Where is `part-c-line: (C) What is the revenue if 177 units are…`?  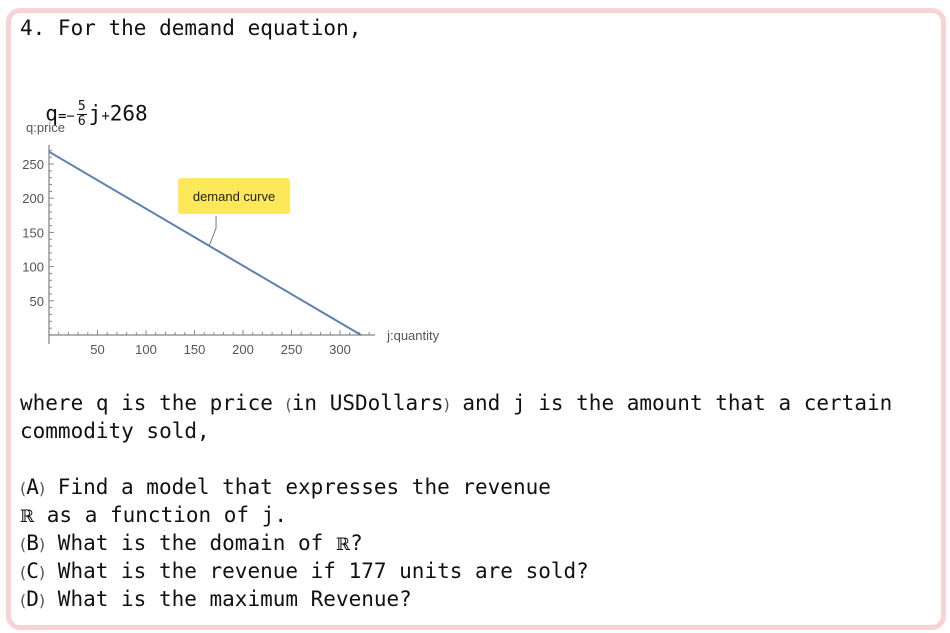
part-c-line: (C) What is the revenue if 177 units are… is located at coordinates (304, 571).